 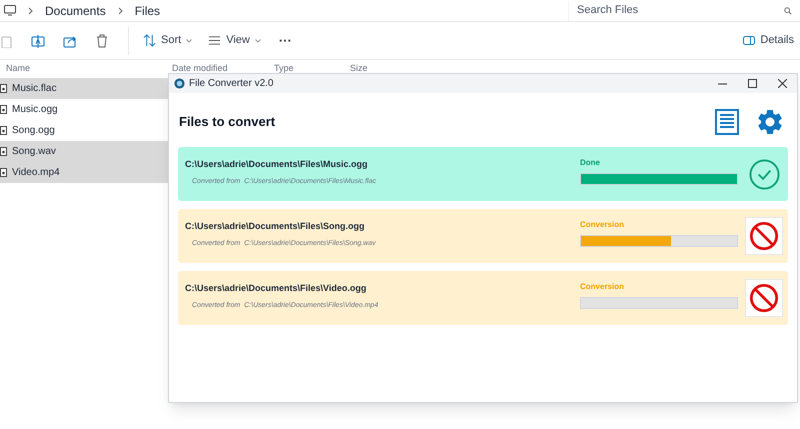 I want to click on breadcrumb-link: Files, so click(x=147, y=11).